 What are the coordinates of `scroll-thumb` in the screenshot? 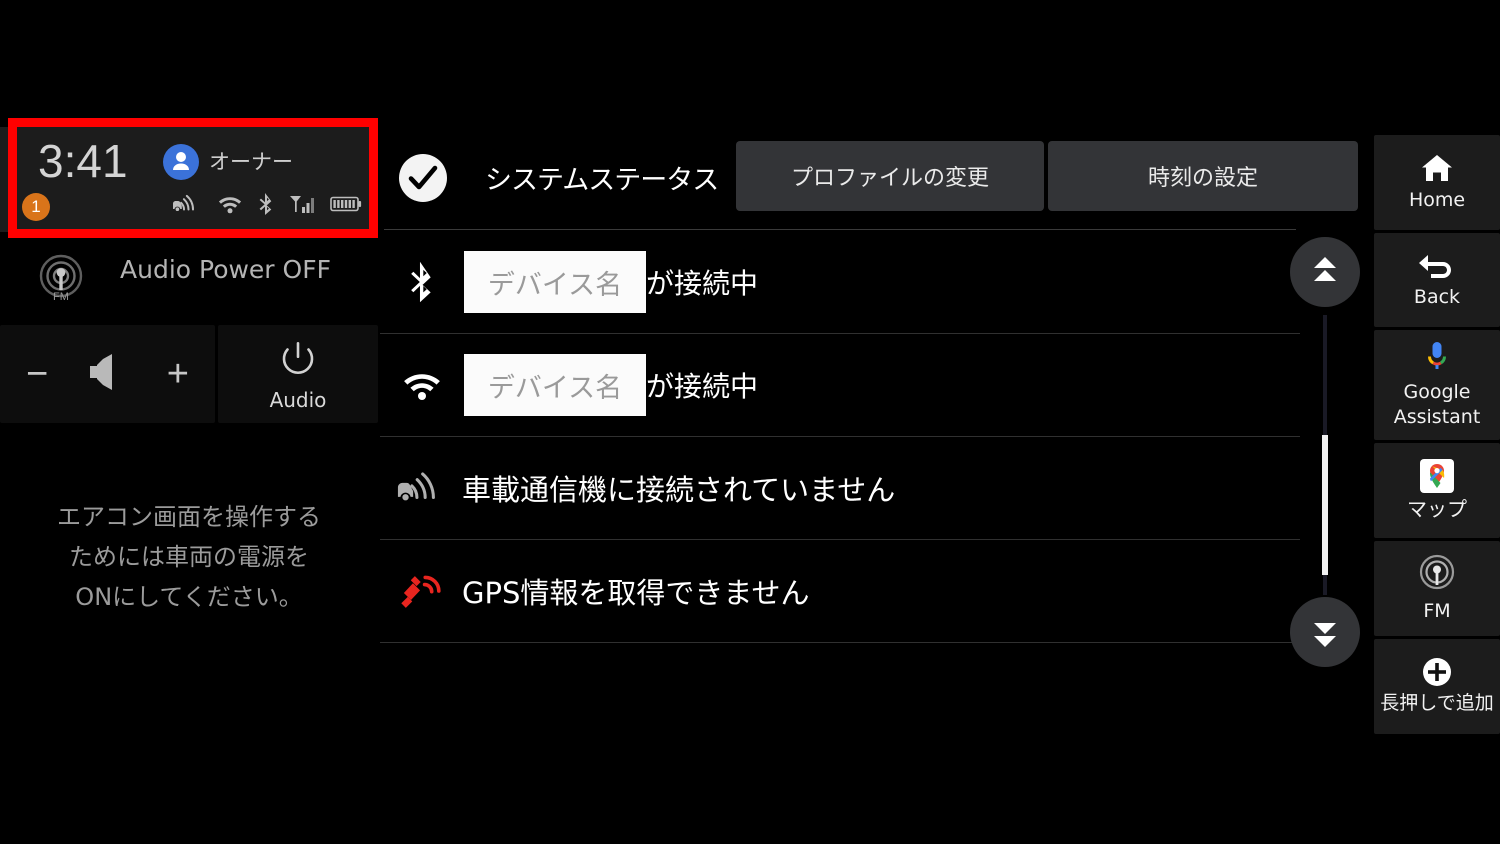 It's located at (1325, 505).